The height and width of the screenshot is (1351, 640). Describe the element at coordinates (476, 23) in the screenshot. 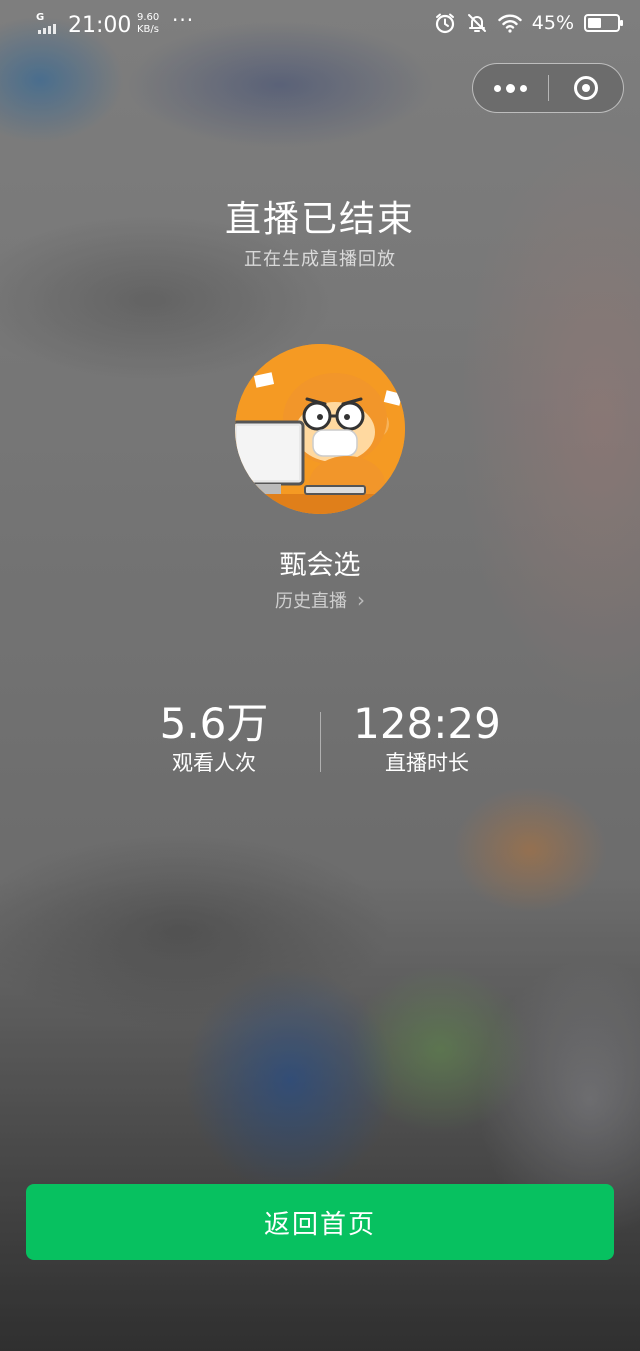

I see `mute-bell-icon` at that location.